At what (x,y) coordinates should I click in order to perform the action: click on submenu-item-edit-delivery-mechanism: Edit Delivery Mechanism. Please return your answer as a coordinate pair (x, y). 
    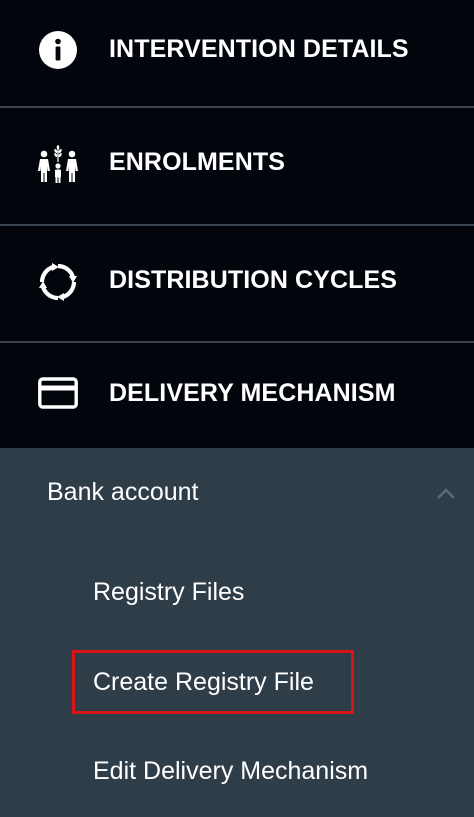
    Looking at the image, I should click on (237, 773).